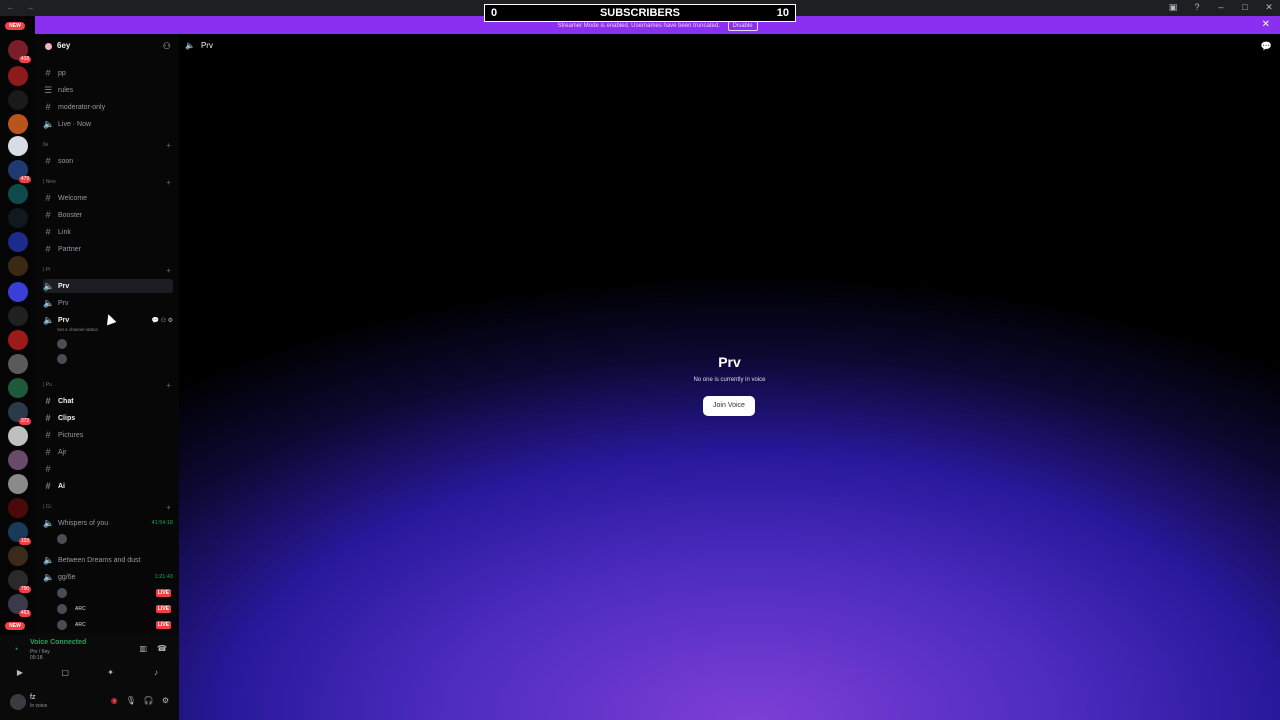 The image size is (1280, 720). I want to click on activities-icon: ✦, so click(111, 673).